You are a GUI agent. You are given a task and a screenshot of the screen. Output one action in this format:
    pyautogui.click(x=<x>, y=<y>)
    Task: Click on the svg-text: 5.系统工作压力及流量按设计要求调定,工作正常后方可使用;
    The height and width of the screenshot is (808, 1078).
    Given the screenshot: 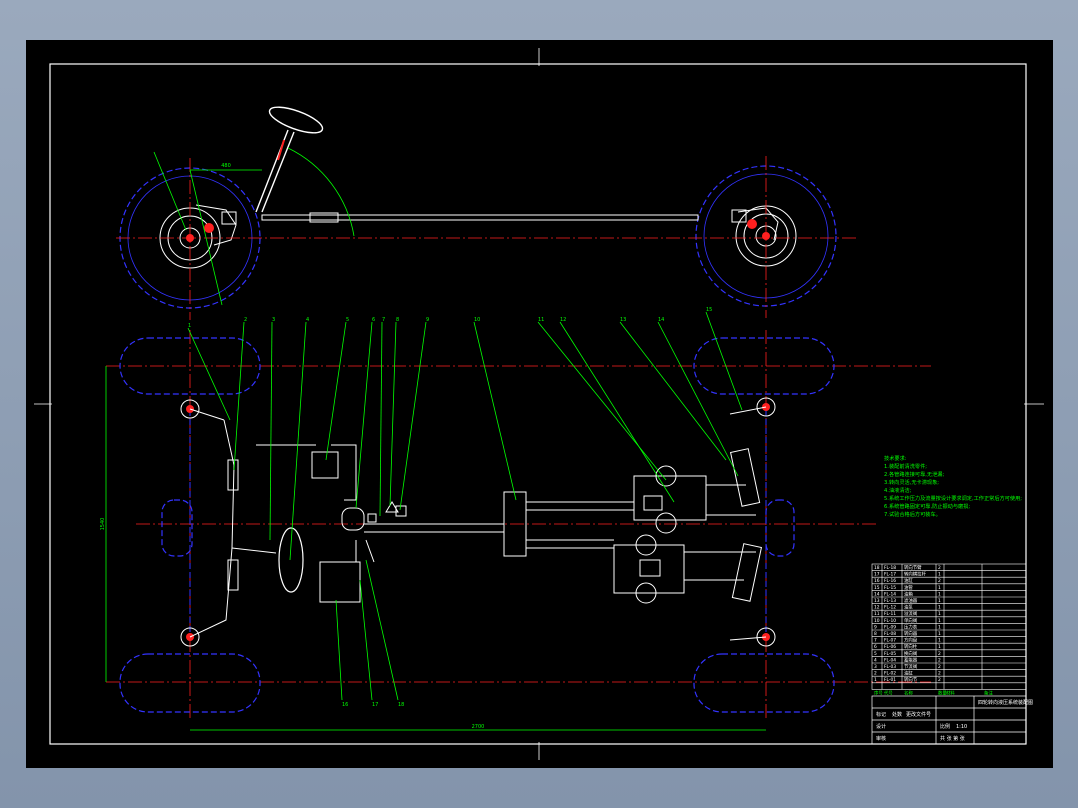 What is the action you would take?
    pyautogui.click(x=953, y=498)
    